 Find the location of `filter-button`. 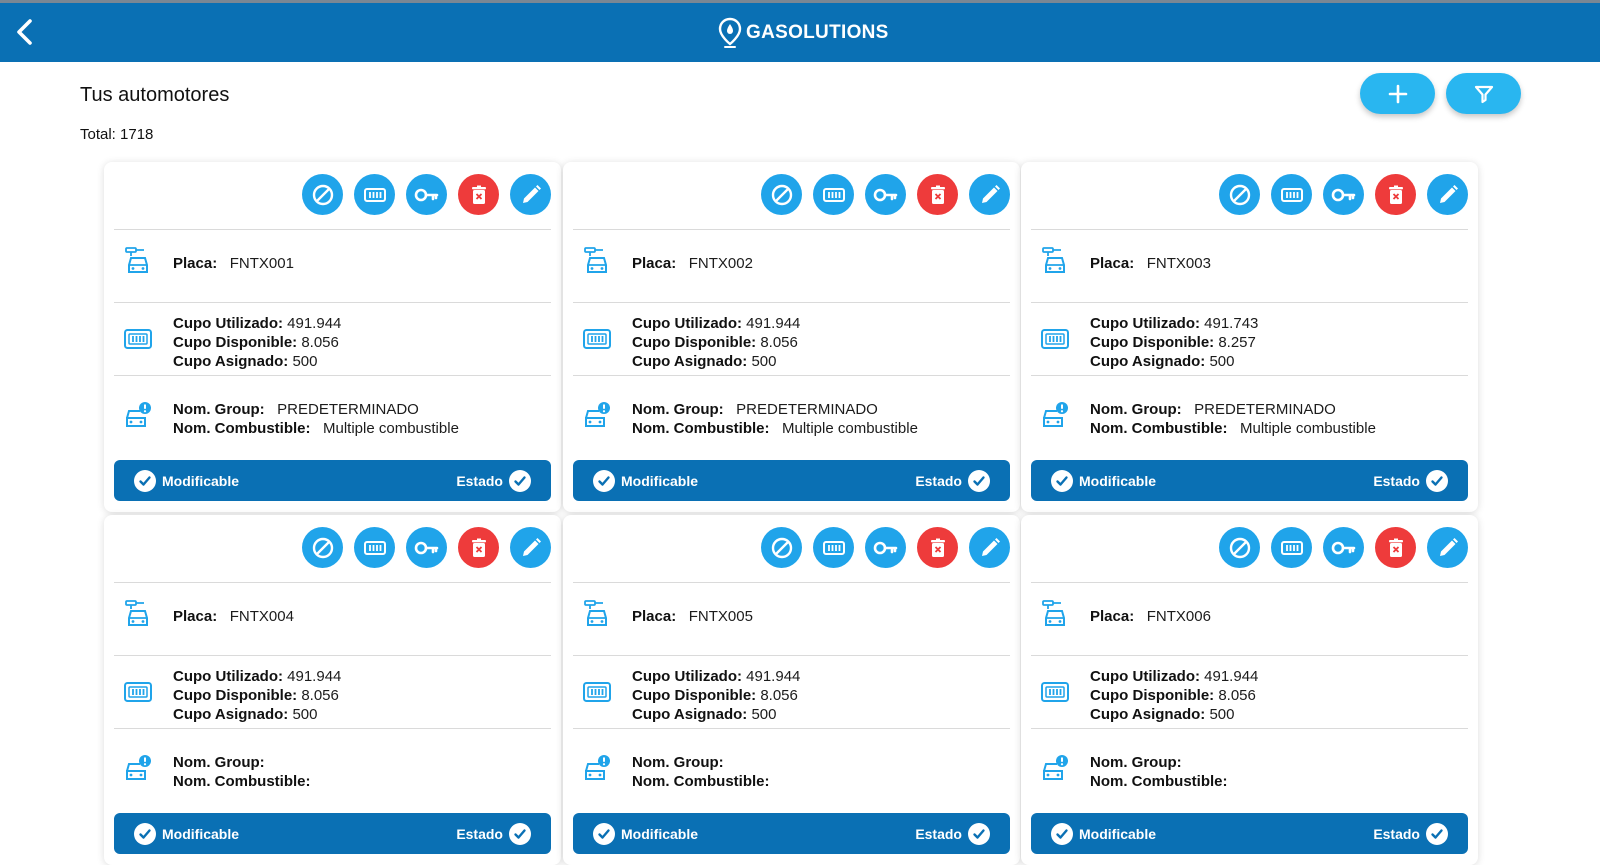

filter-button is located at coordinates (1483, 93).